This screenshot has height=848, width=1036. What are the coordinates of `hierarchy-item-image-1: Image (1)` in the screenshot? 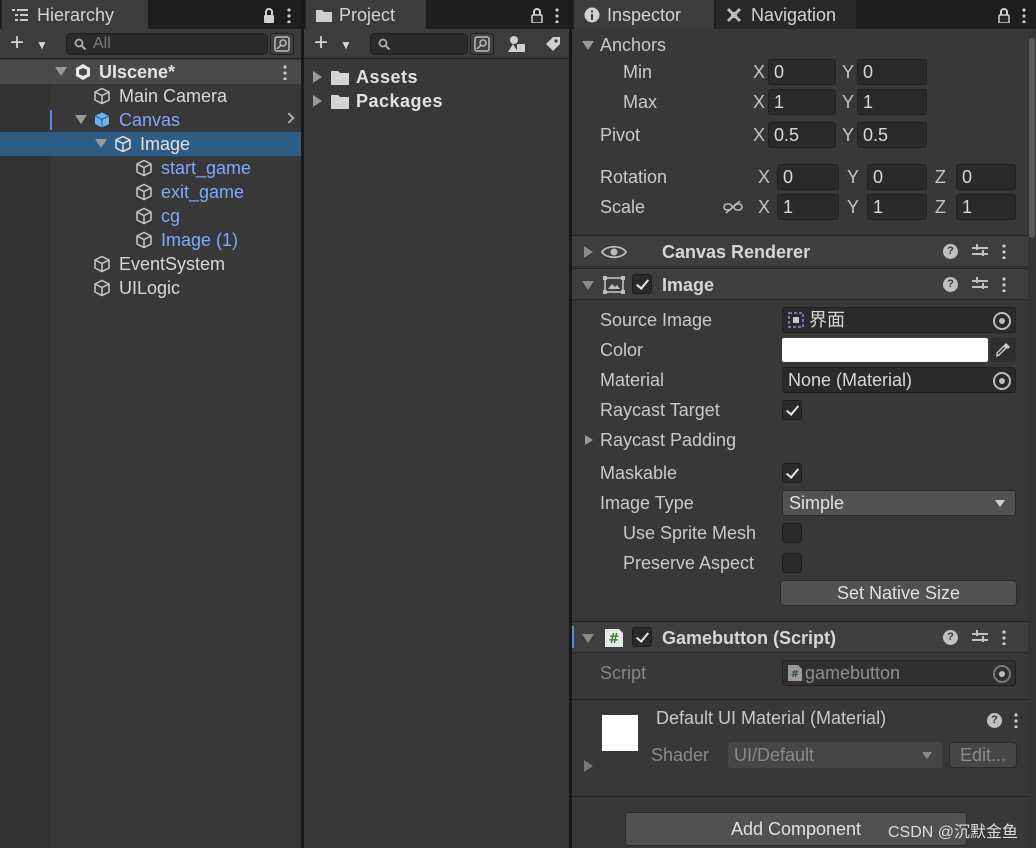 It's located at (150, 240).